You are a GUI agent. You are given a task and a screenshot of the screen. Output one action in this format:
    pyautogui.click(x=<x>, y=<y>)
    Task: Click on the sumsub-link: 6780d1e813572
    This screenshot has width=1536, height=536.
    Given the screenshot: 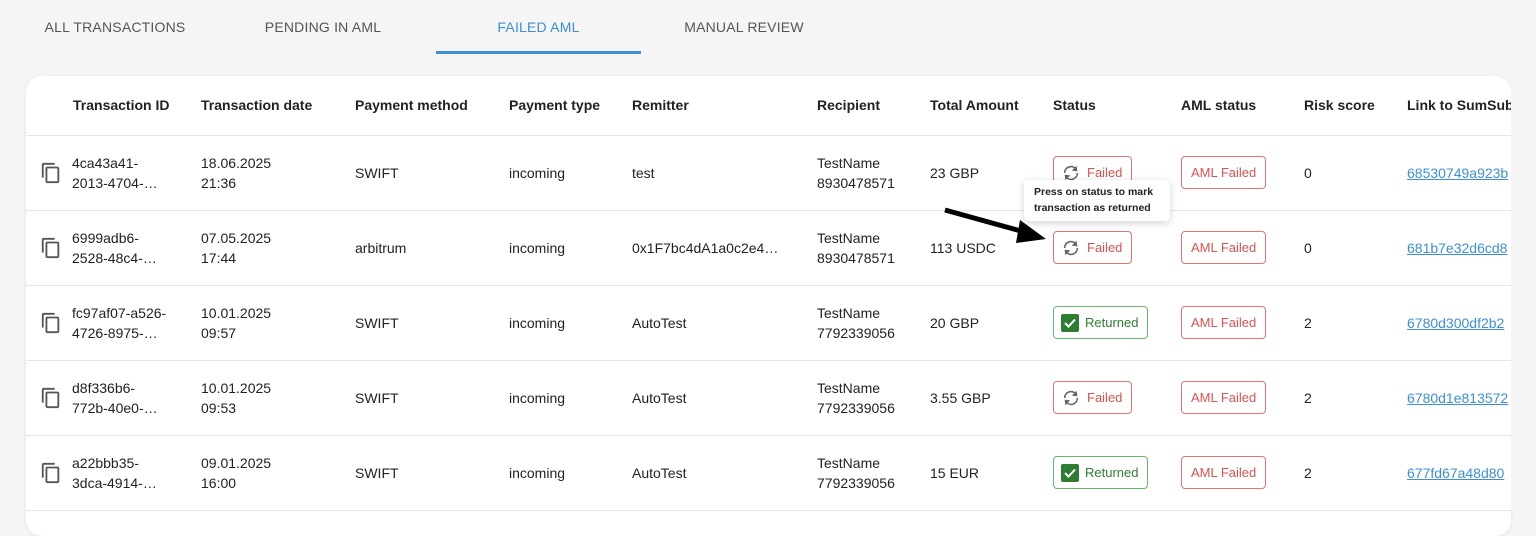 What is the action you would take?
    pyautogui.click(x=1457, y=398)
    